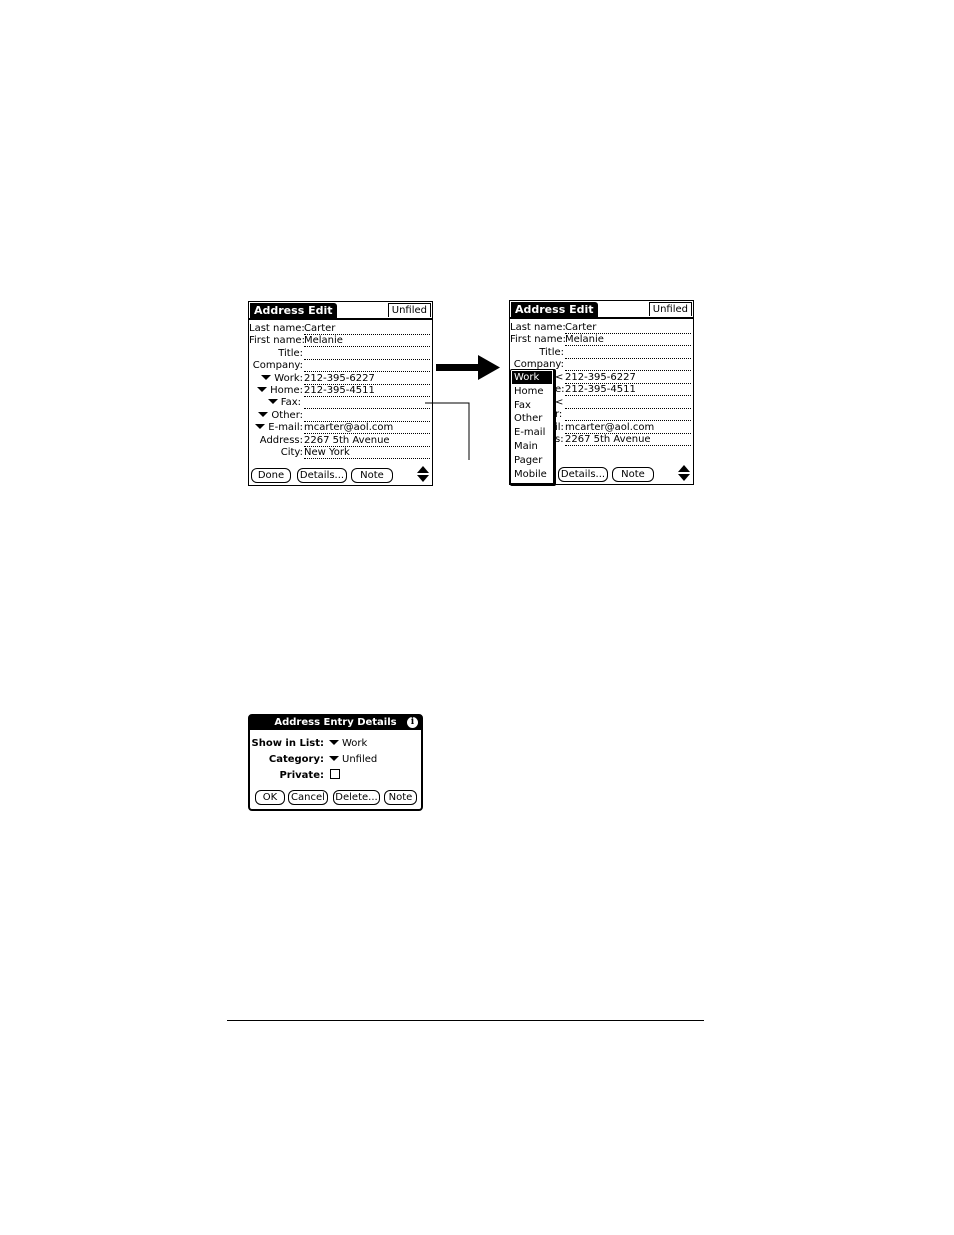 The height and width of the screenshot is (1235, 954). I want to click on cancel-button: Cancel, so click(308, 797).